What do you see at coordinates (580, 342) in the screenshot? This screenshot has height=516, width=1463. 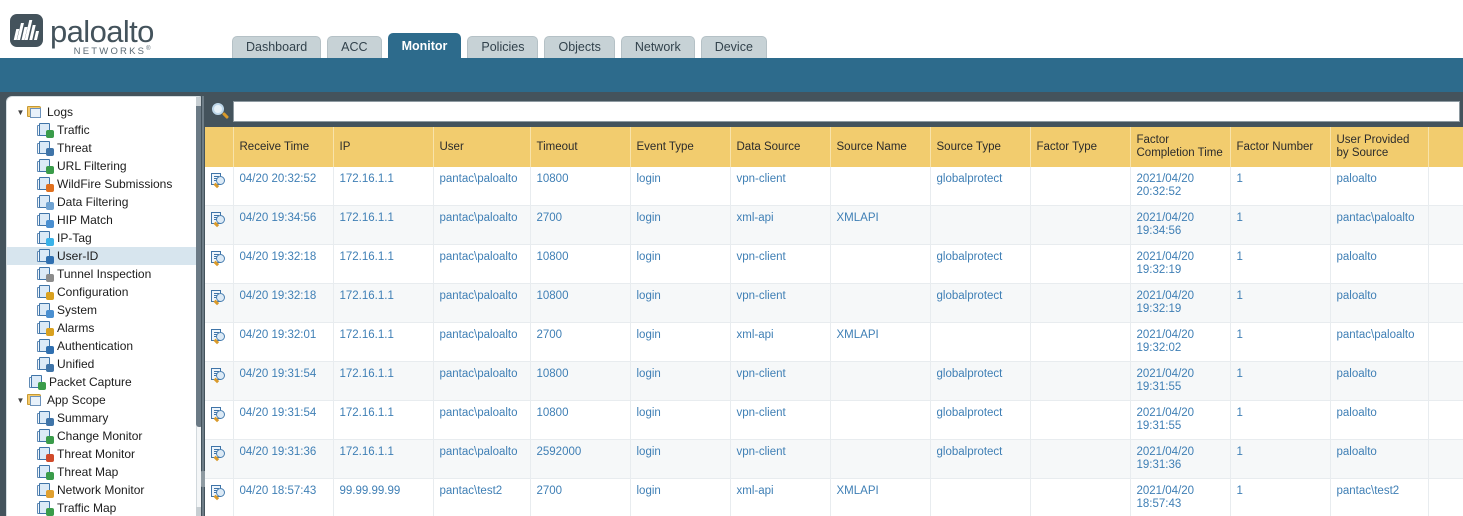 I see `cell-timeout: 2700` at bounding box center [580, 342].